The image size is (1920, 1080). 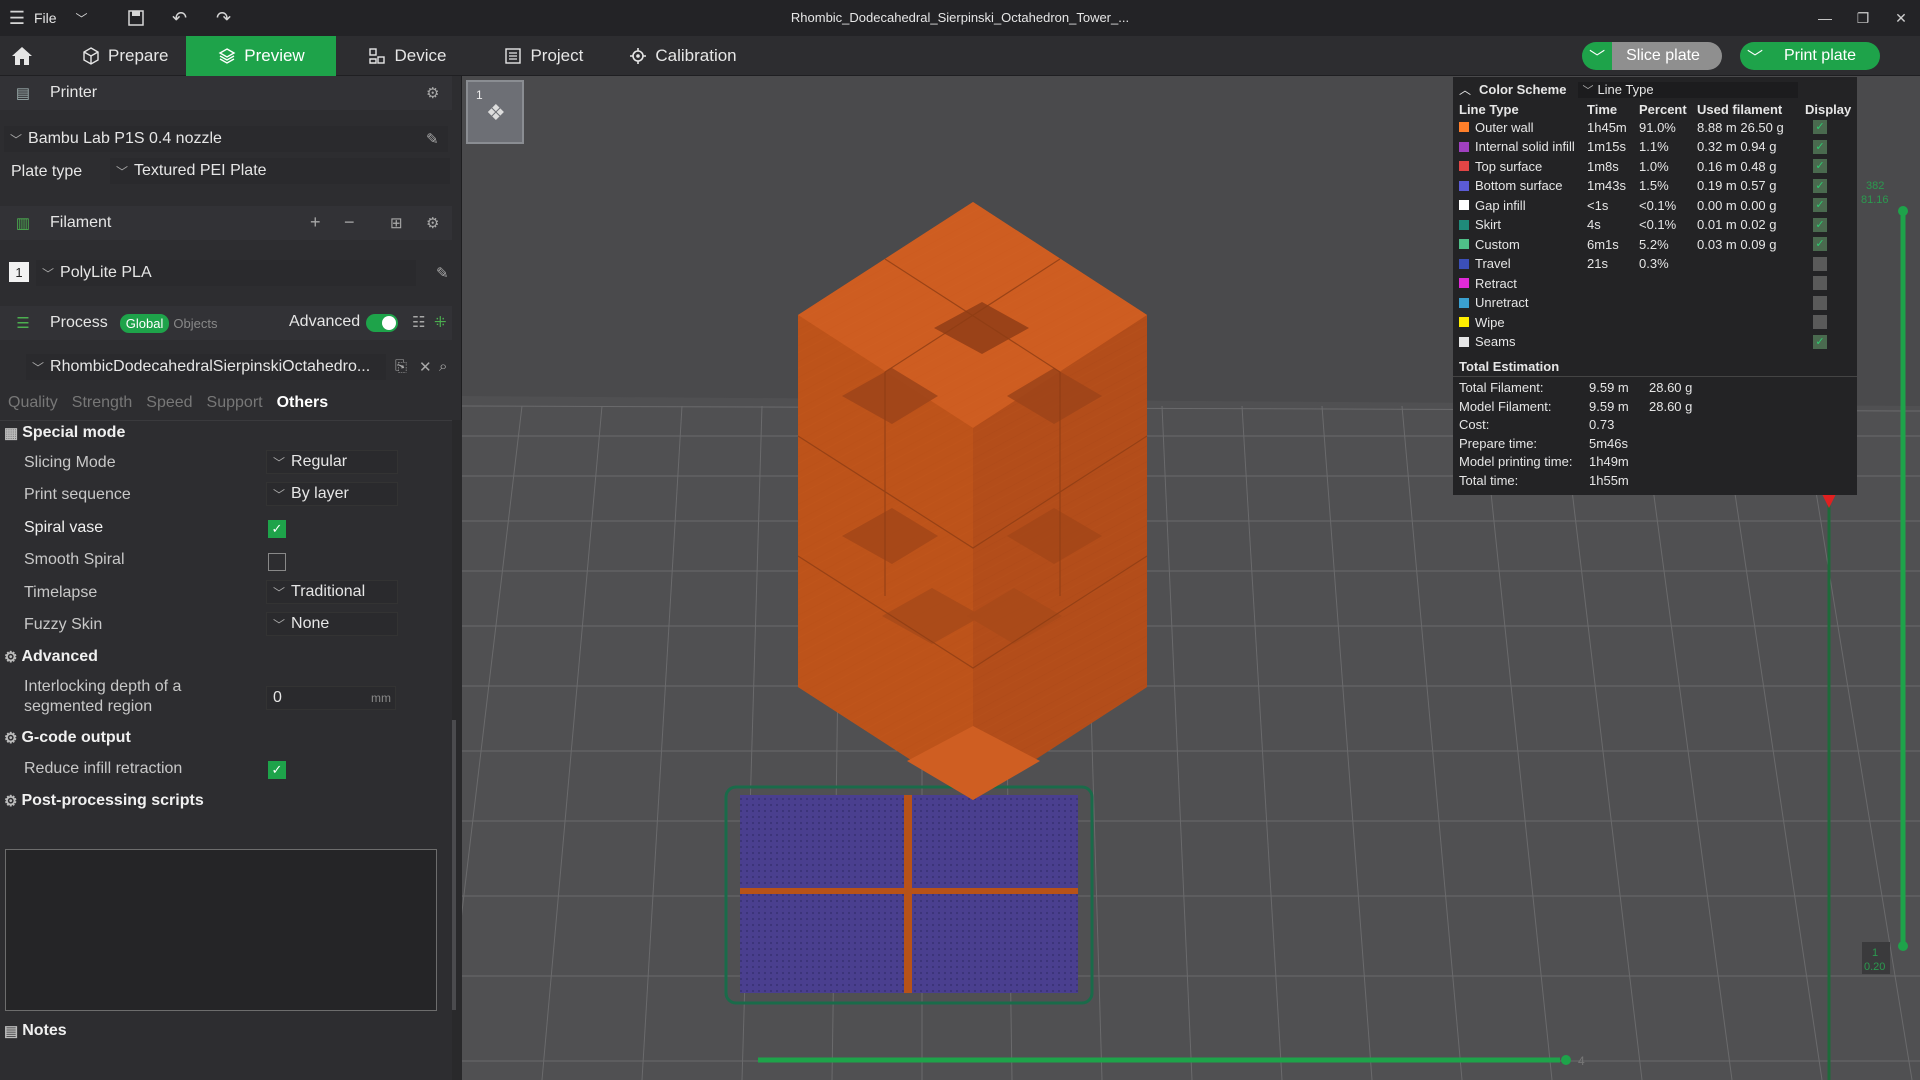 What do you see at coordinates (277, 562) in the screenshot?
I see `smooth-spiral-checkbox` at bounding box center [277, 562].